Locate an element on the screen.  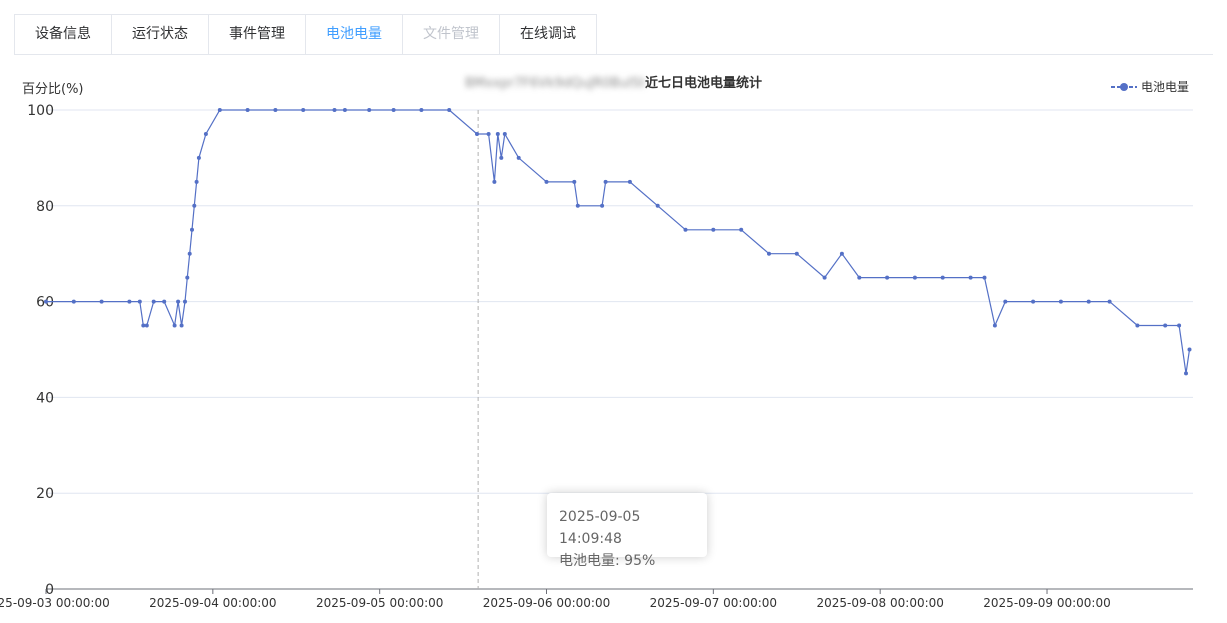
y-tick-label: 100 is located at coordinates (40, 111).